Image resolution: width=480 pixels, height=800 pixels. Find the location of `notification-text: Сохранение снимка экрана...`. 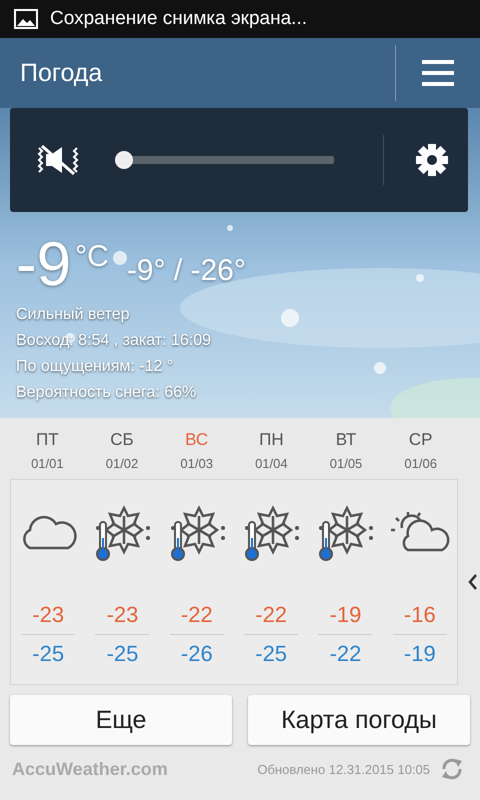

notification-text: Сохранение снимка экрана... is located at coordinates (179, 19).